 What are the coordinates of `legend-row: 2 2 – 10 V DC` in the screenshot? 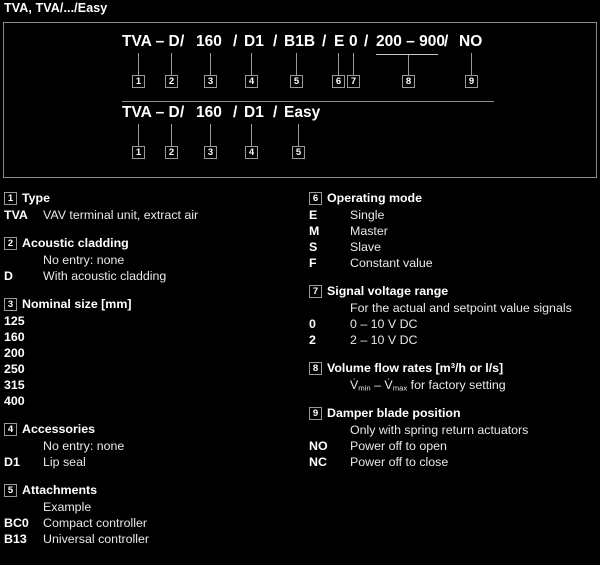 It's located at (454, 340).